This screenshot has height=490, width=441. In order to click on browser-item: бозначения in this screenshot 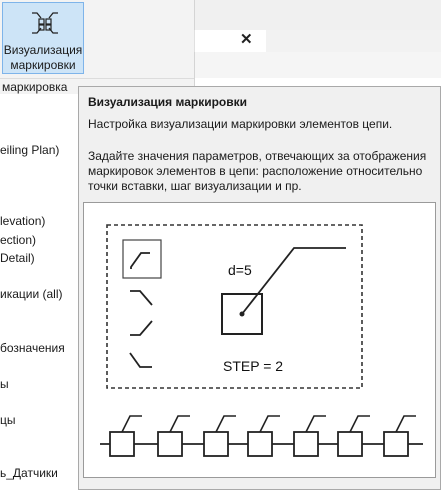, I will do `click(32, 348)`.